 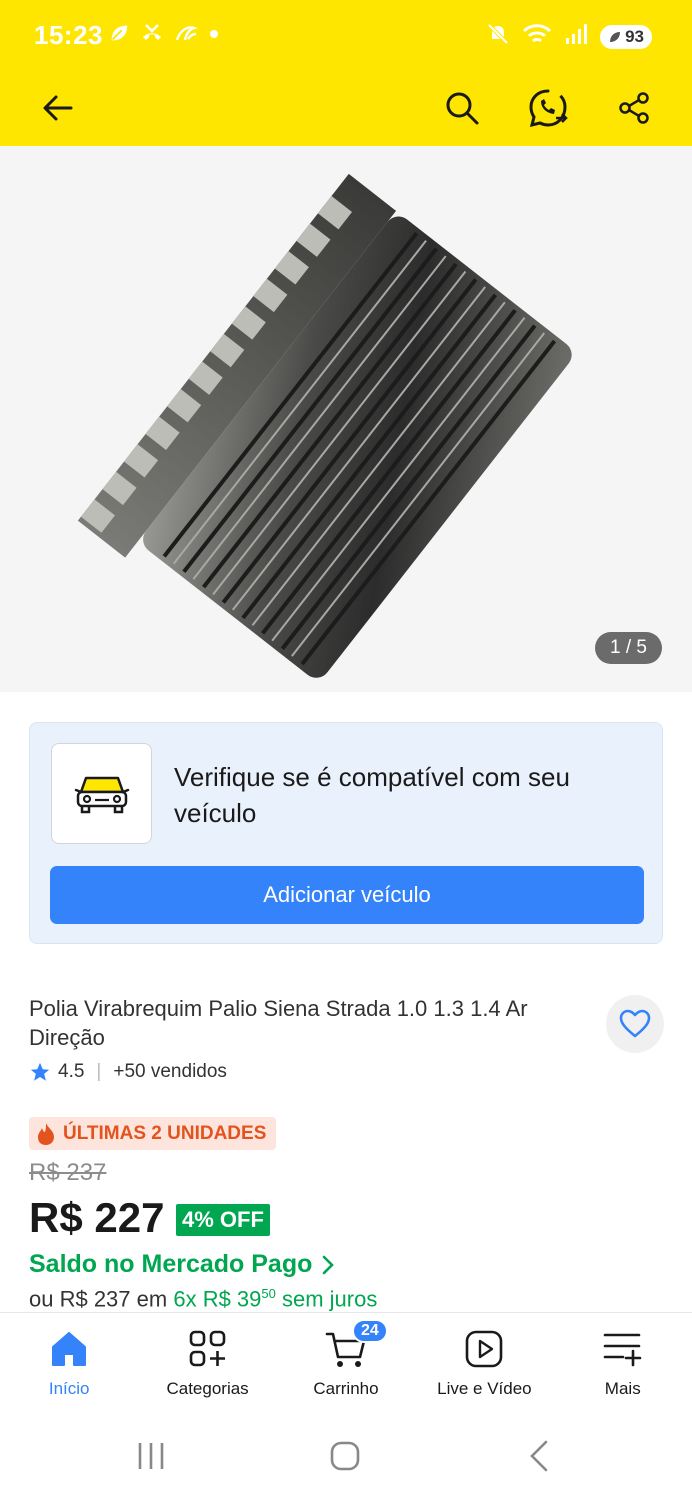 I want to click on system-navigation-bar, so click(x=346, y=1454).